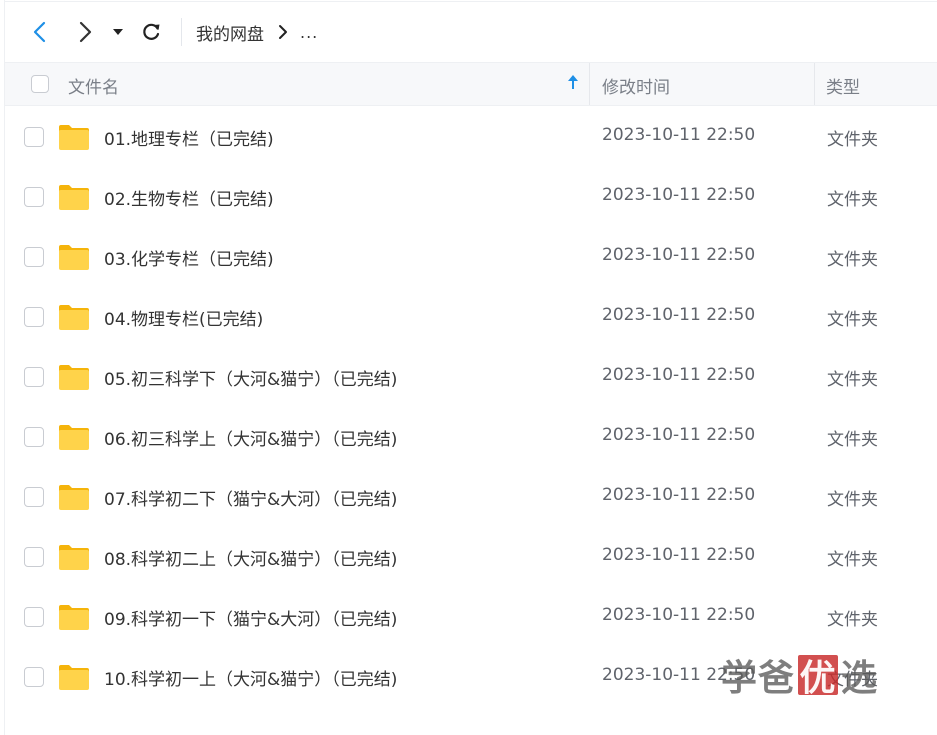  I want to click on refresh-button, so click(151, 32).